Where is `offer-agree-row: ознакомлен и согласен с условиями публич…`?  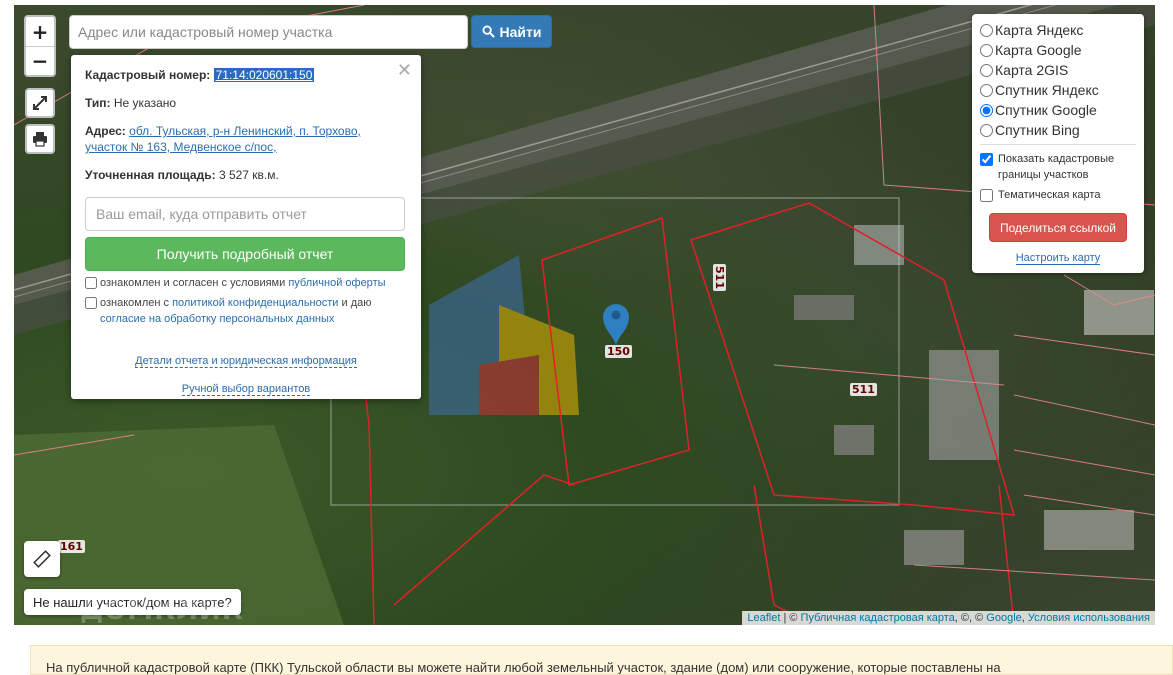 offer-agree-row: ознакомлен и согласен с условиями публич… is located at coordinates (246, 283).